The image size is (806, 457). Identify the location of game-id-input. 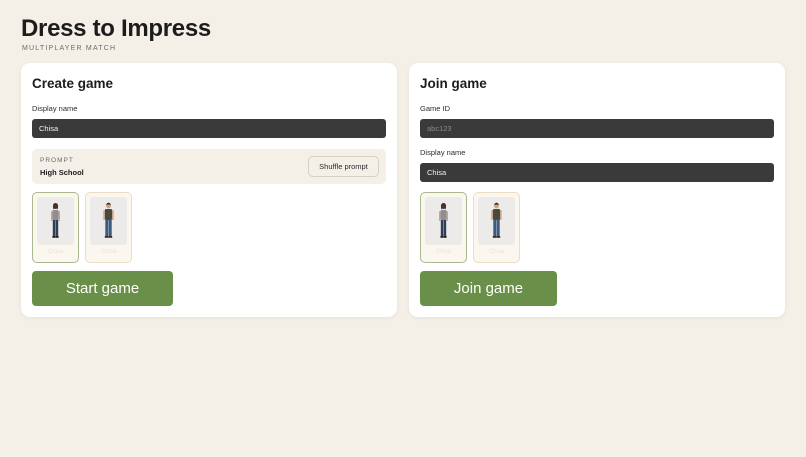
(597, 128).